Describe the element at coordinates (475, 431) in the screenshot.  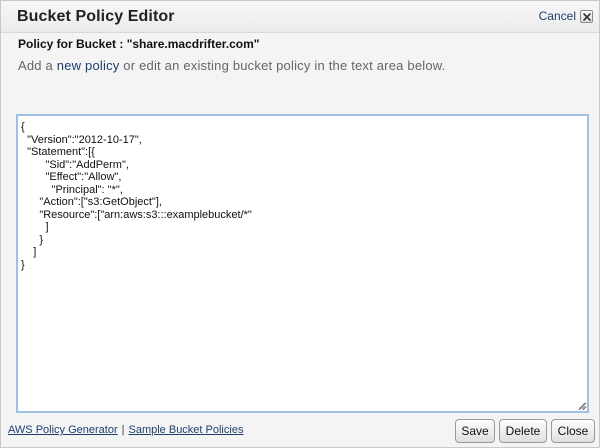
I see `save-button: Save` at that location.